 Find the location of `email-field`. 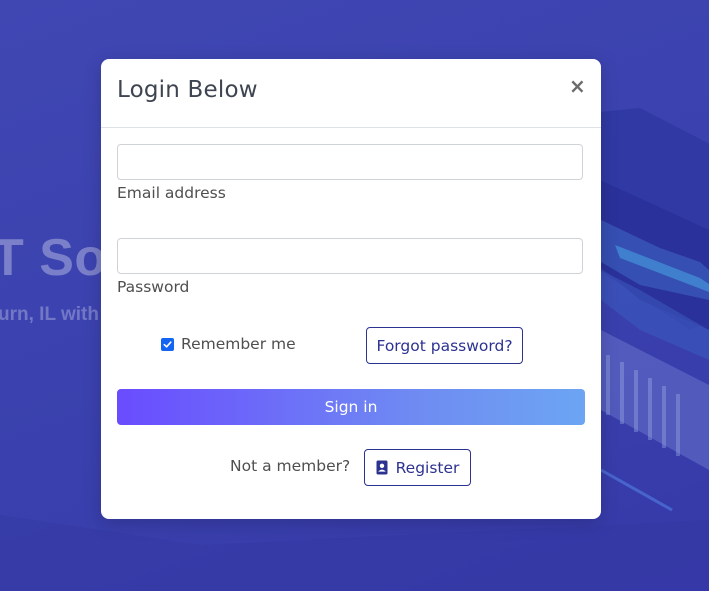

email-field is located at coordinates (350, 162).